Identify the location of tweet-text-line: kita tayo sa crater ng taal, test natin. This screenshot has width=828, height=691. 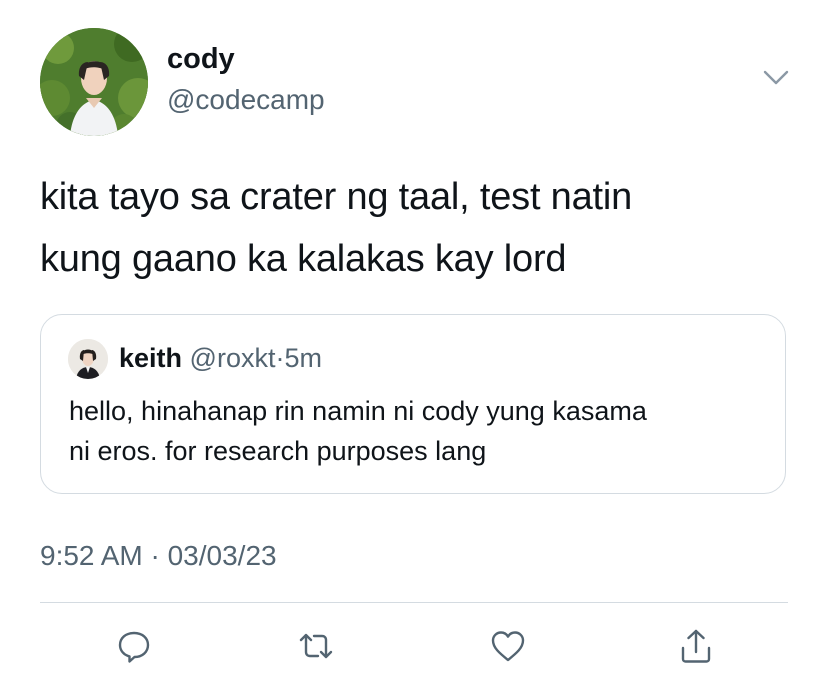
(336, 197).